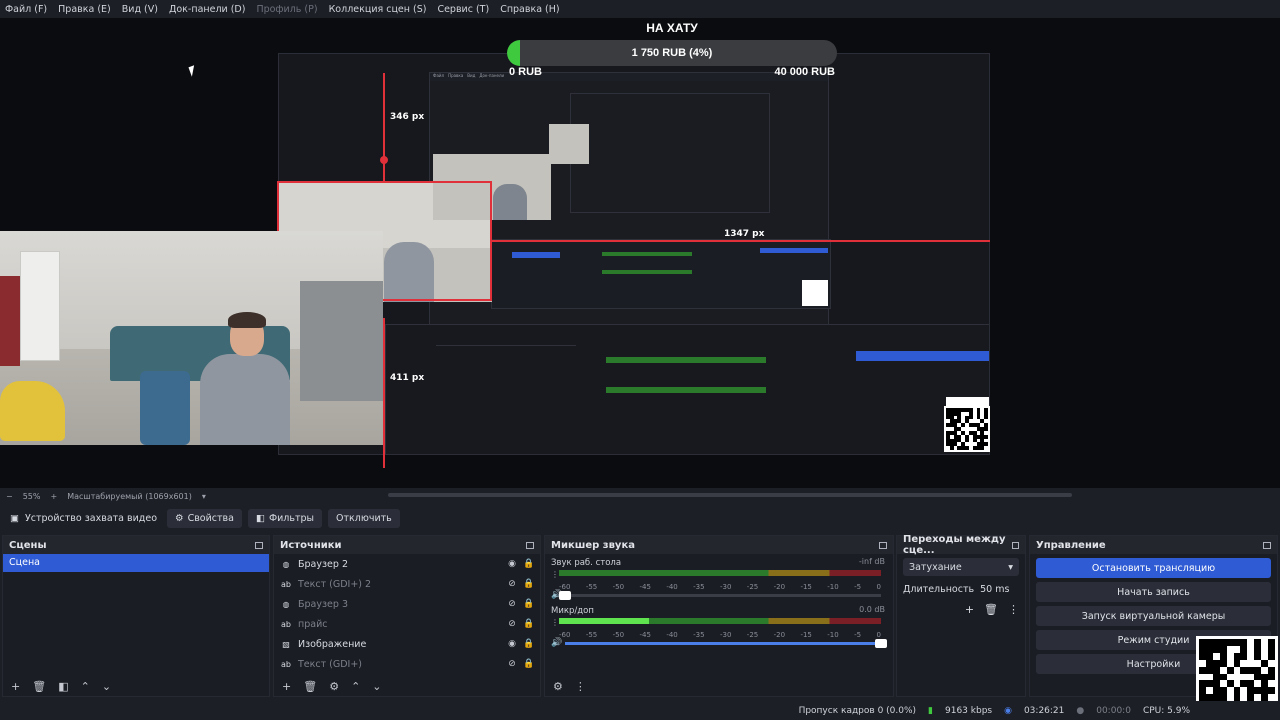  What do you see at coordinates (286, 584) in the screenshot?
I see `text-icon: ab` at bounding box center [286, 584].